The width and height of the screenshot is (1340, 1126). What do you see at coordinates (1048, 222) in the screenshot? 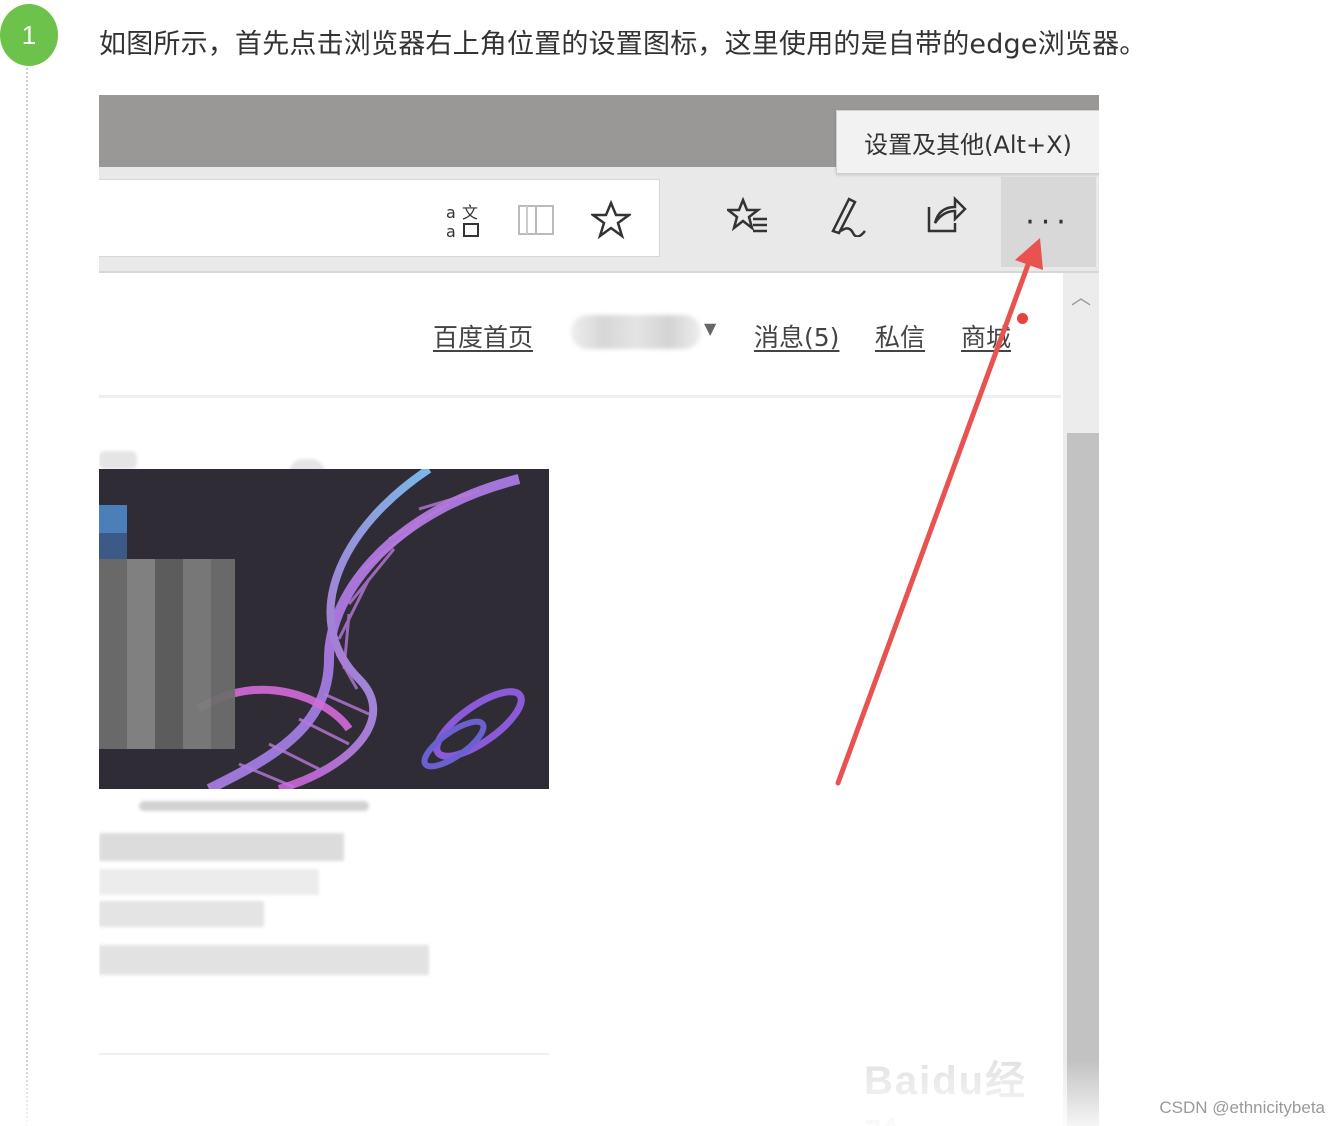
I see `more-settings-button: ···` at bounding box center [1048, 222].